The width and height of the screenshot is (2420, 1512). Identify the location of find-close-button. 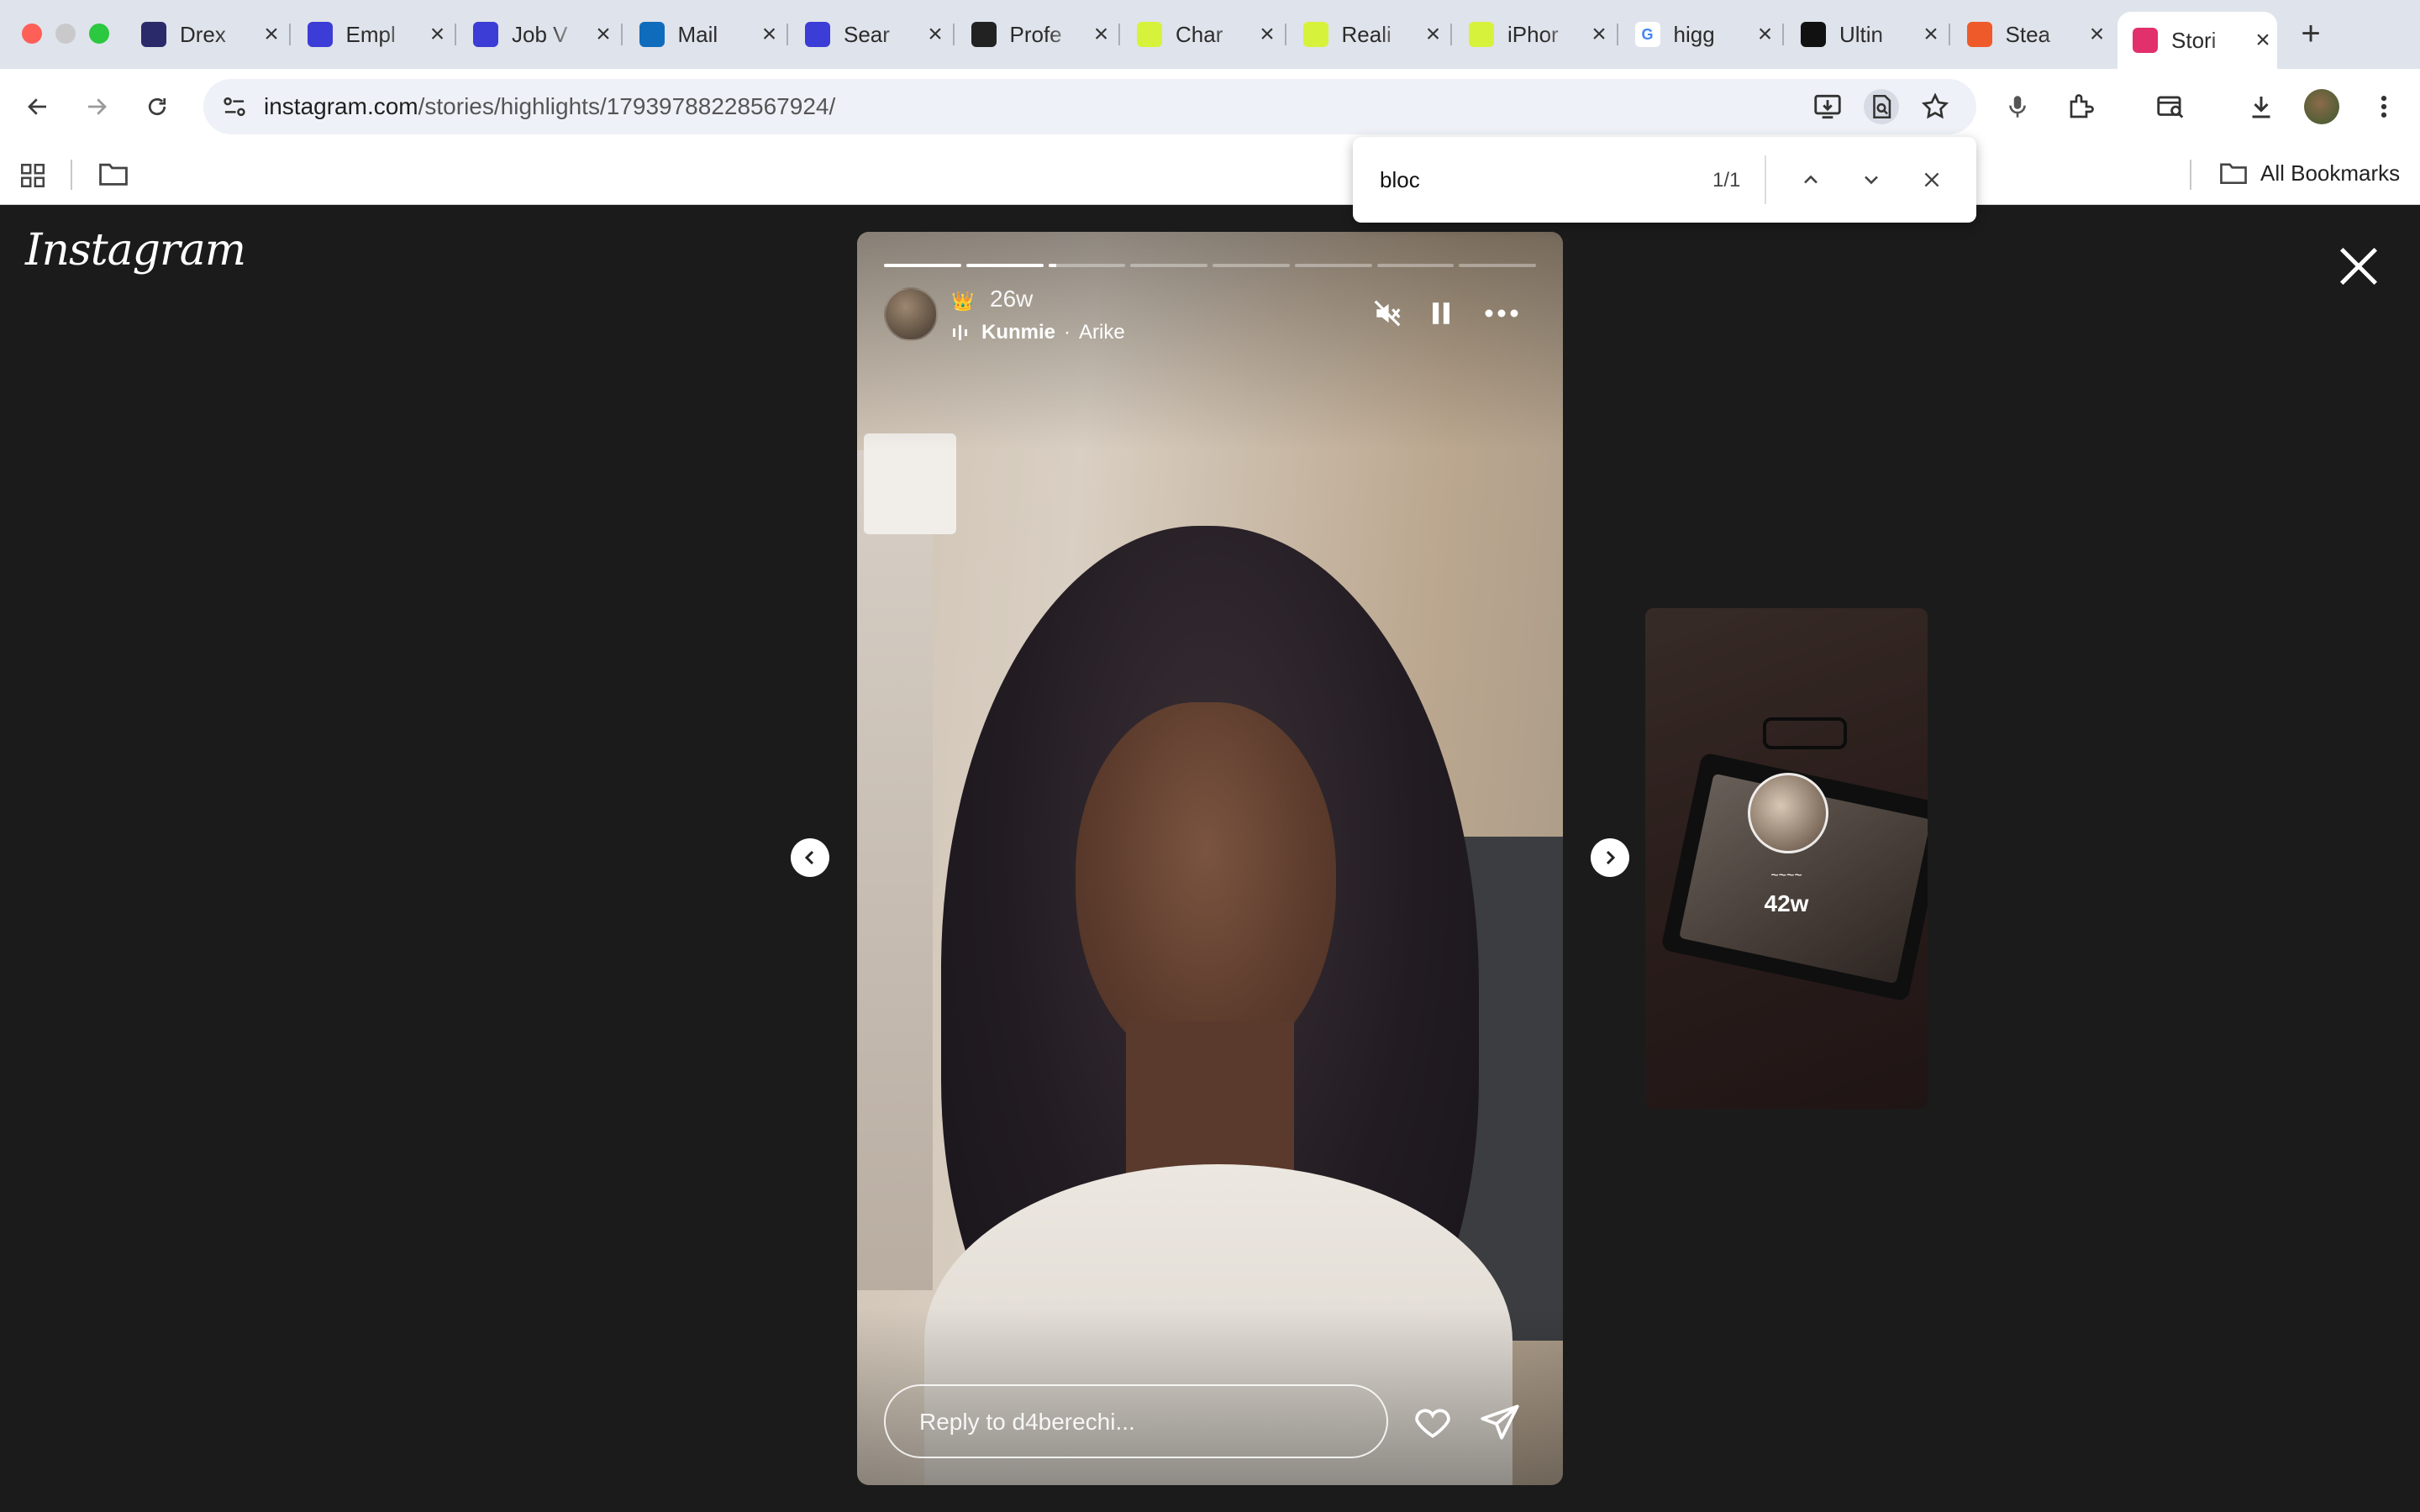
(1931, 179).